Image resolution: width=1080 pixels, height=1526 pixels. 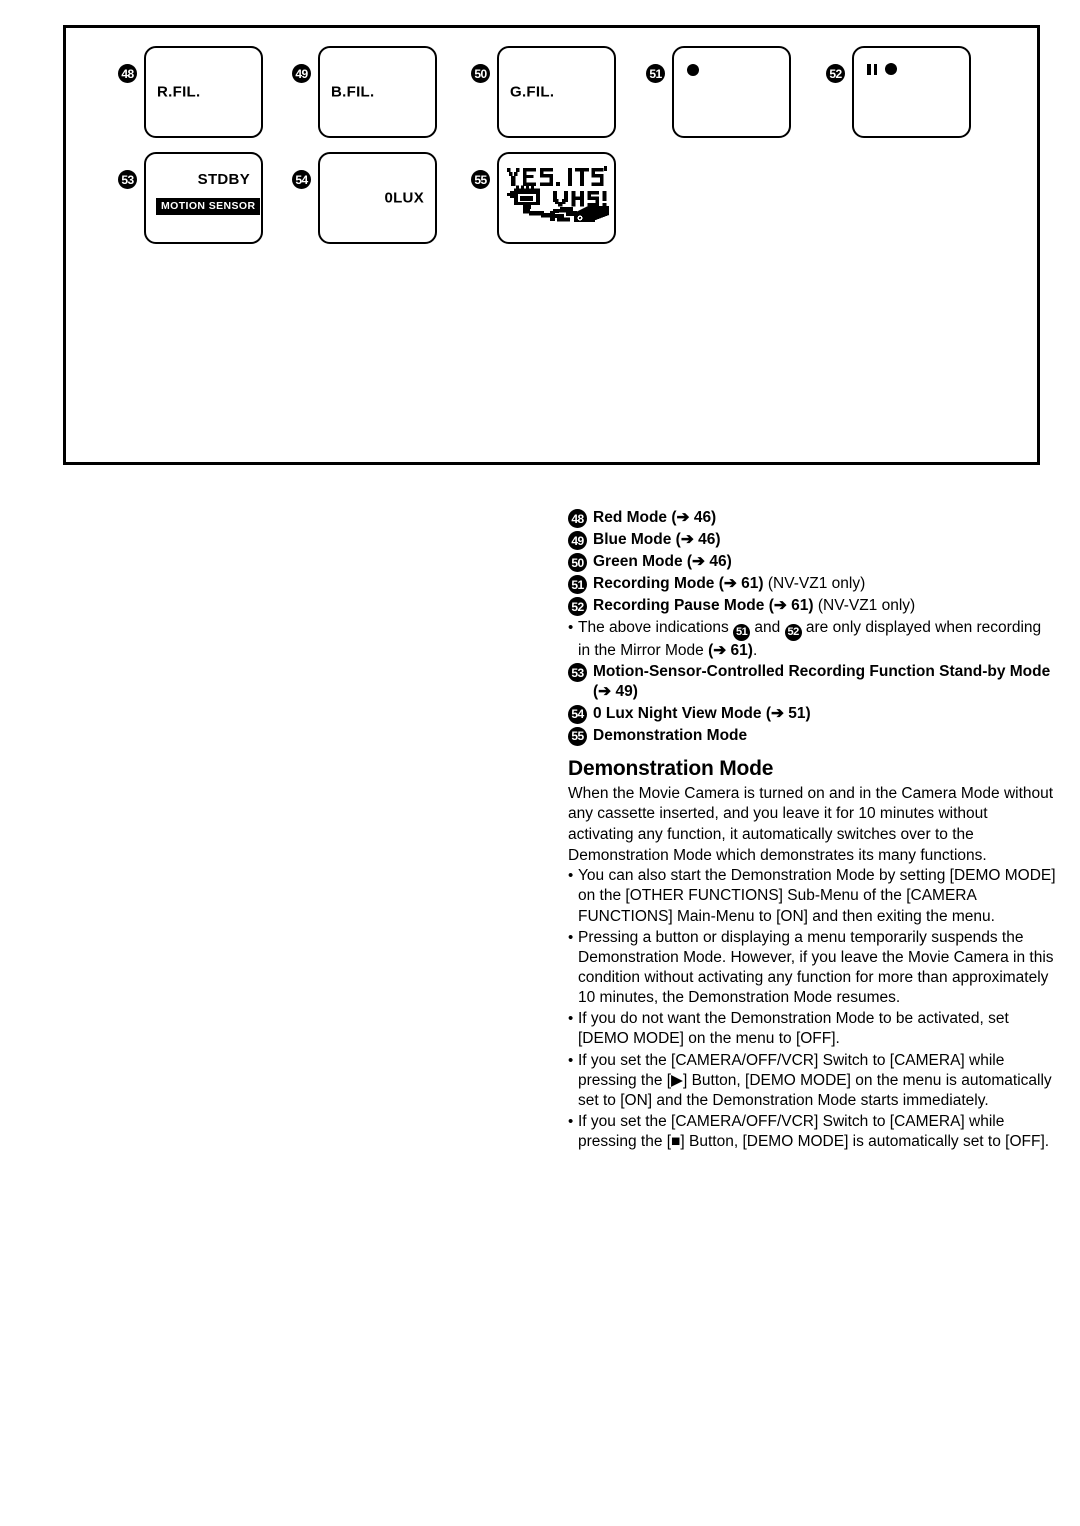 I want to click on lcd-screen-red-filter: R.FIL., so click(x=203, y=92).